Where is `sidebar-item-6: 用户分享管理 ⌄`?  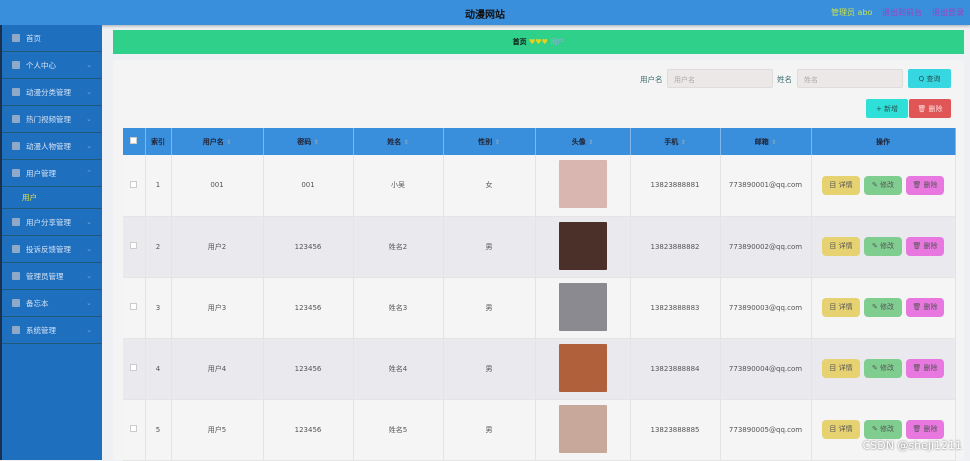
sidebar-item-6: 用户分享管理 ⌄ is located at coordinates (52, 222).